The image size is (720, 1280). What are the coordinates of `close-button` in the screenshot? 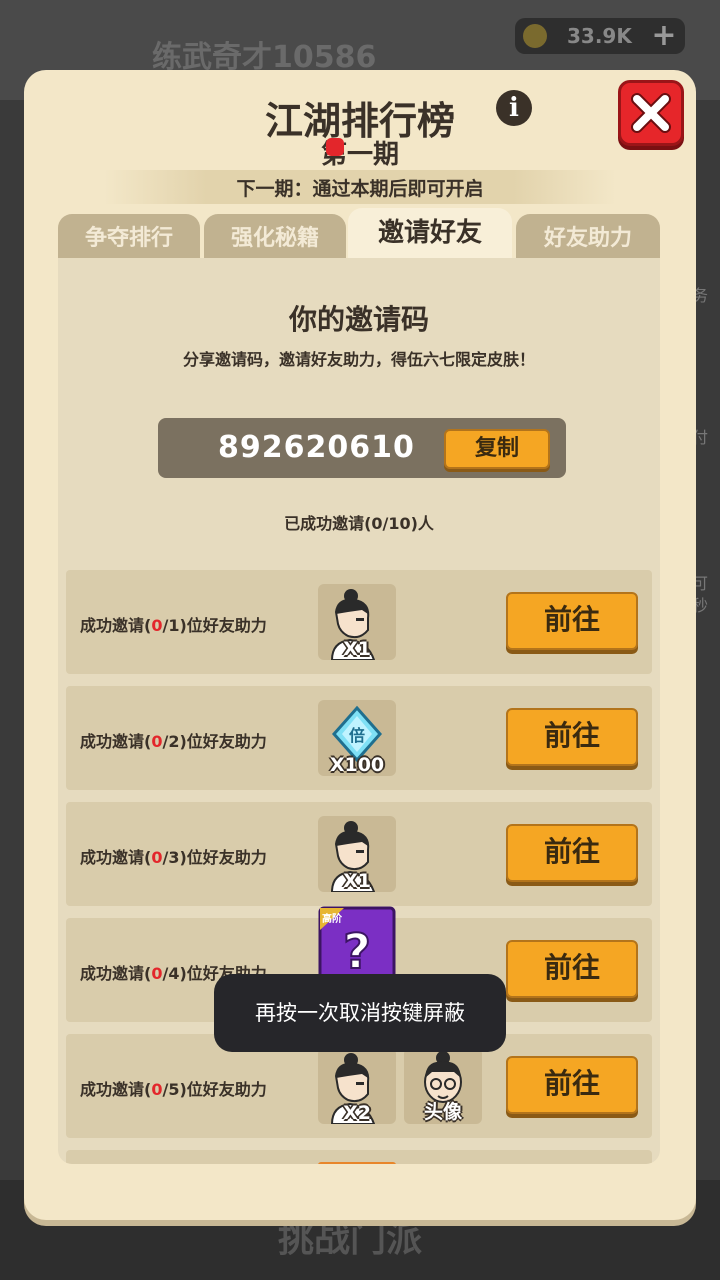 It's located at (651, 113).